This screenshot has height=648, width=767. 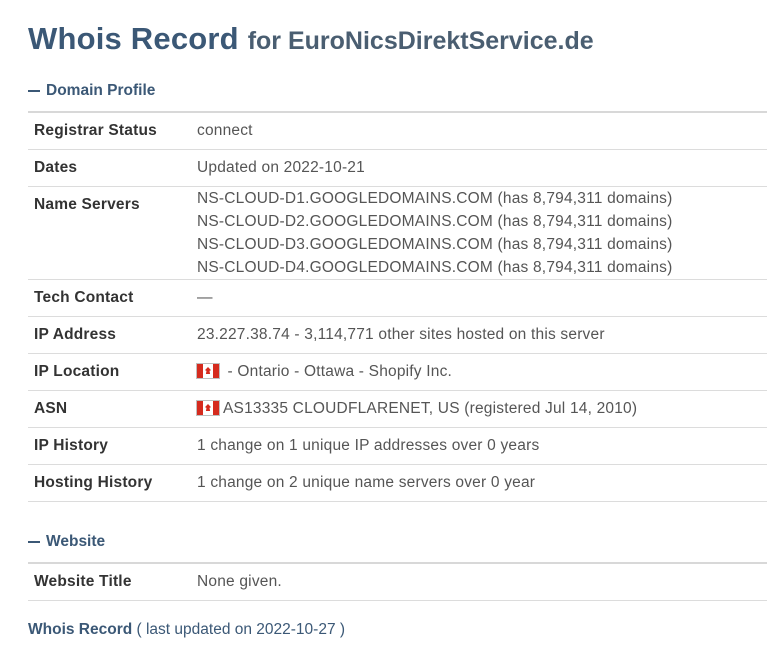 What do you see at coordinates (77, 371) in the screenshot?
I see `row-label: IP Location` at bounding box center [77, 371].